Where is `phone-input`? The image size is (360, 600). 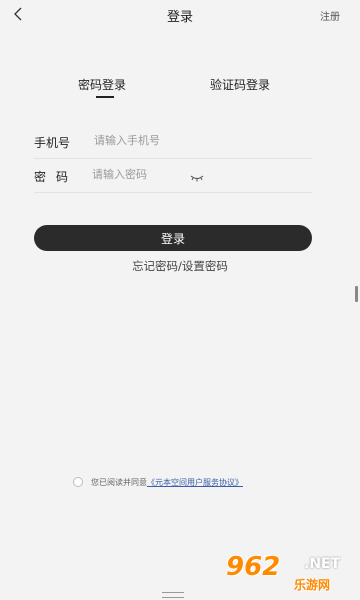 phone-input is located at coordinates (169, 140).